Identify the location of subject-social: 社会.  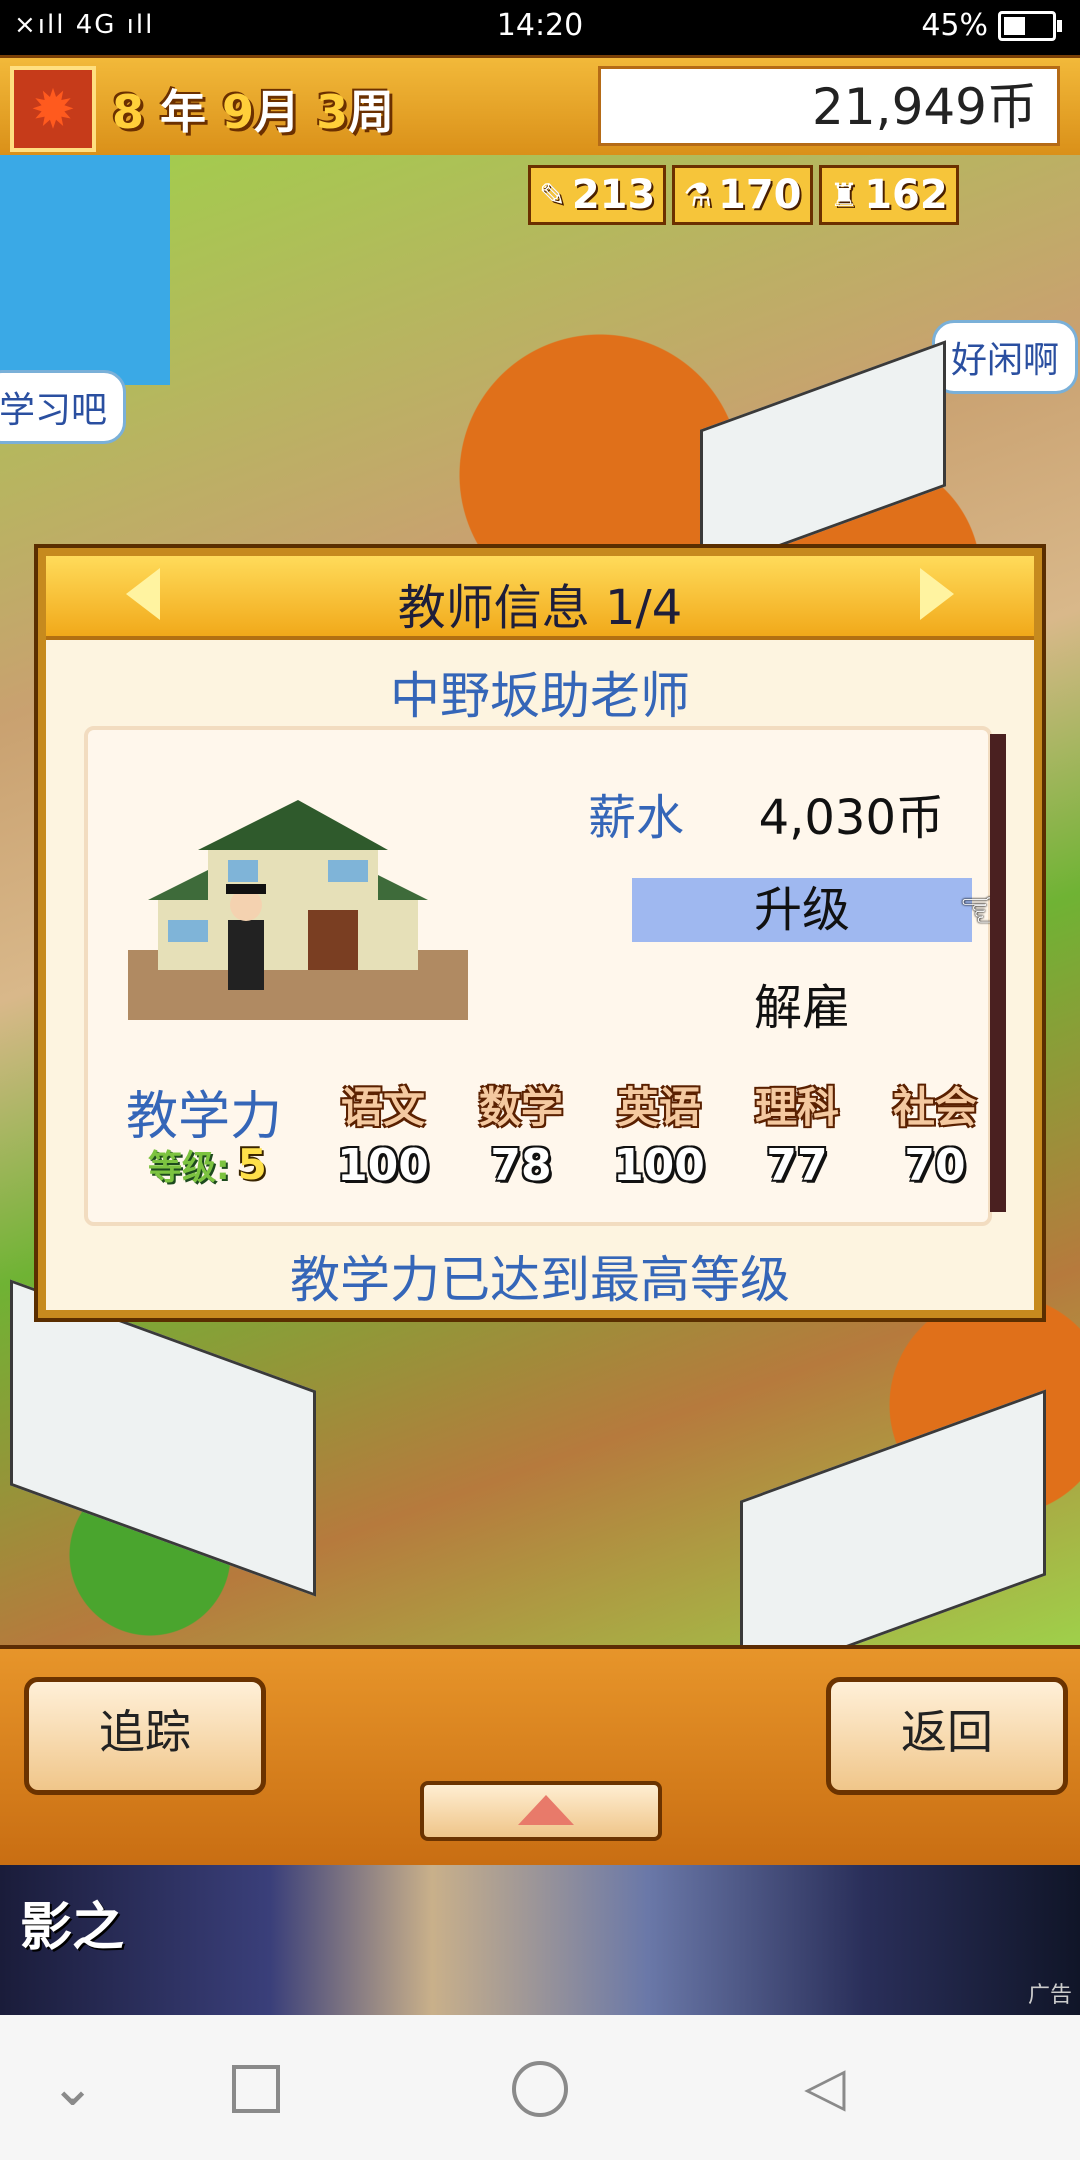
(934, 1107).